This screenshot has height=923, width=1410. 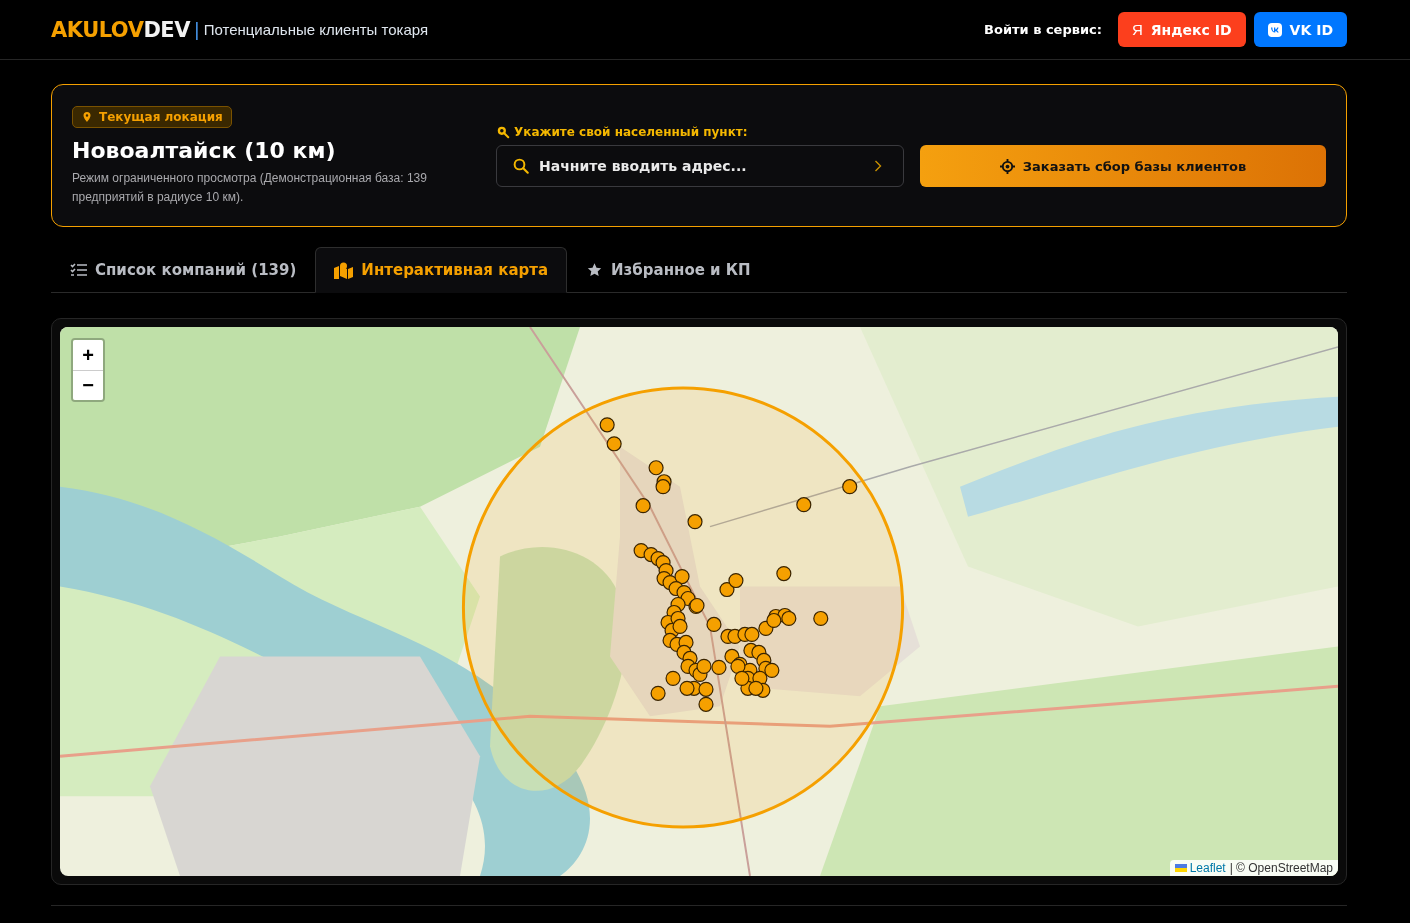 I want to click on zoom-in-button: +, so click(x=88, y=355).